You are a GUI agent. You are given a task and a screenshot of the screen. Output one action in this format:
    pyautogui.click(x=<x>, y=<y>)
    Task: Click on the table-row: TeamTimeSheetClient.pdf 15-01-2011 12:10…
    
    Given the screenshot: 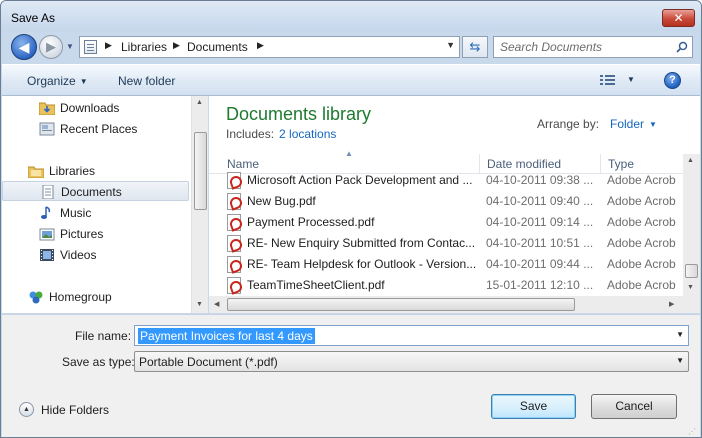 What is the action you would take?
    pyautogui.click(x=446, y=285)
    